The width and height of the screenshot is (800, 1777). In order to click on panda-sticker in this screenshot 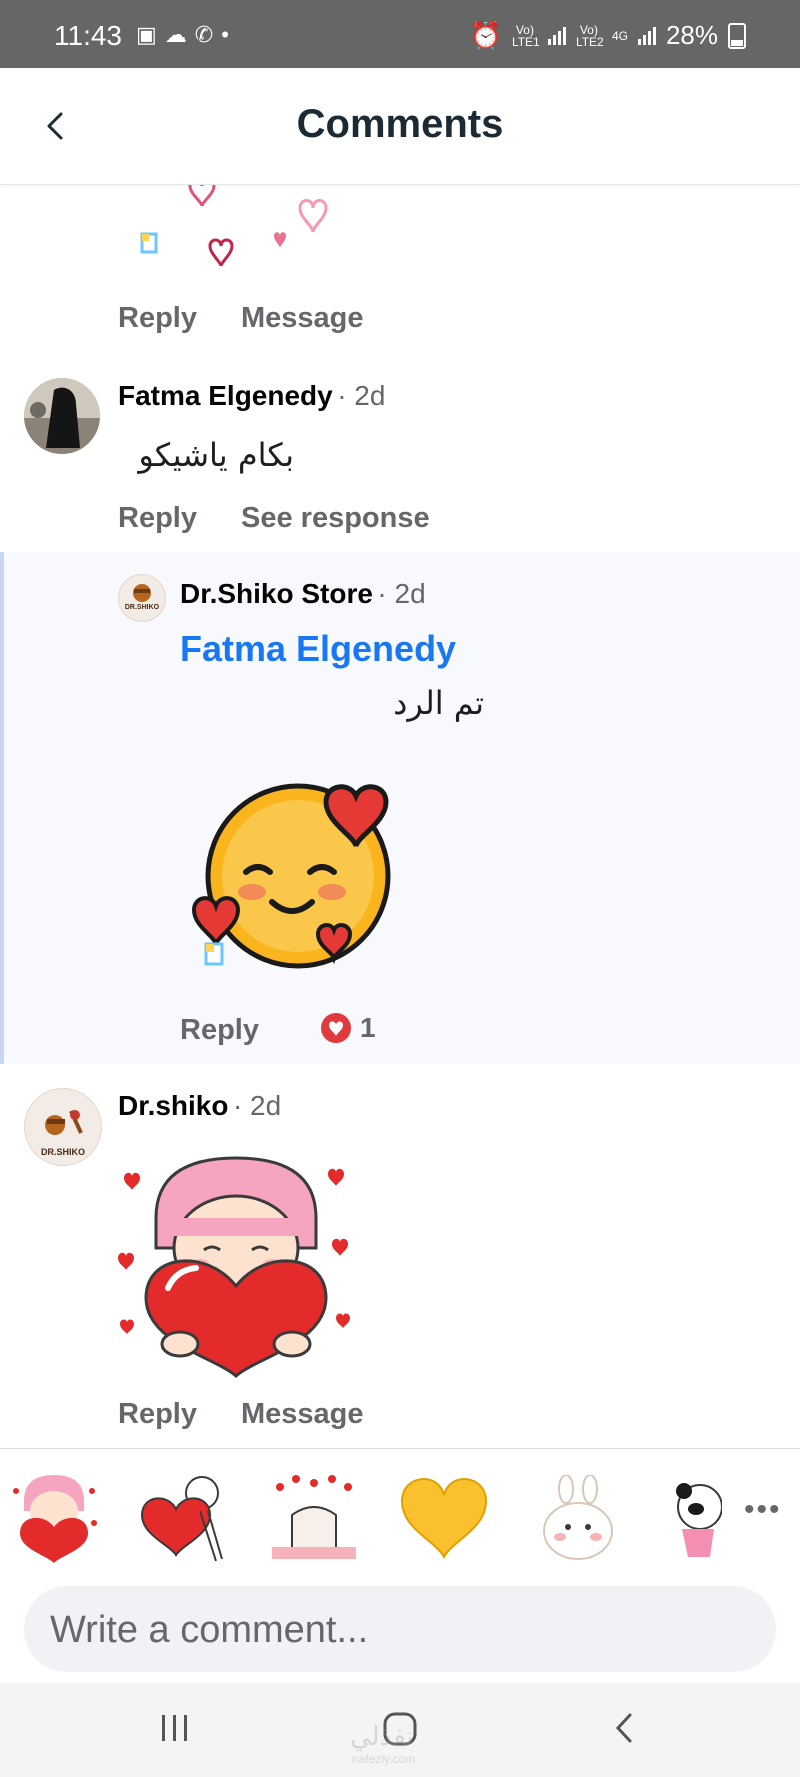, I will do `click(696, 1517)`.